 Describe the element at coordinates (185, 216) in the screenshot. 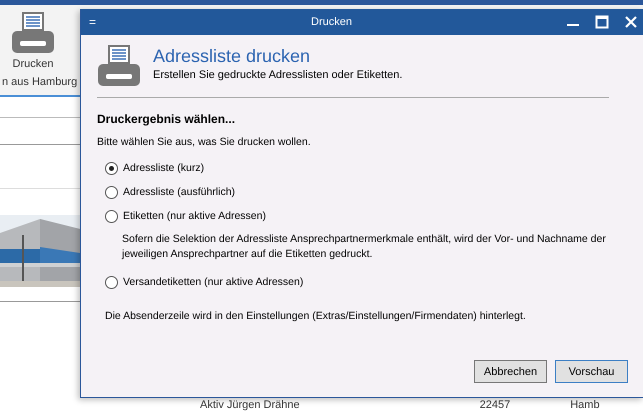

I see `radio-option: Etiketten (nur aktive Adressen)` at that location.